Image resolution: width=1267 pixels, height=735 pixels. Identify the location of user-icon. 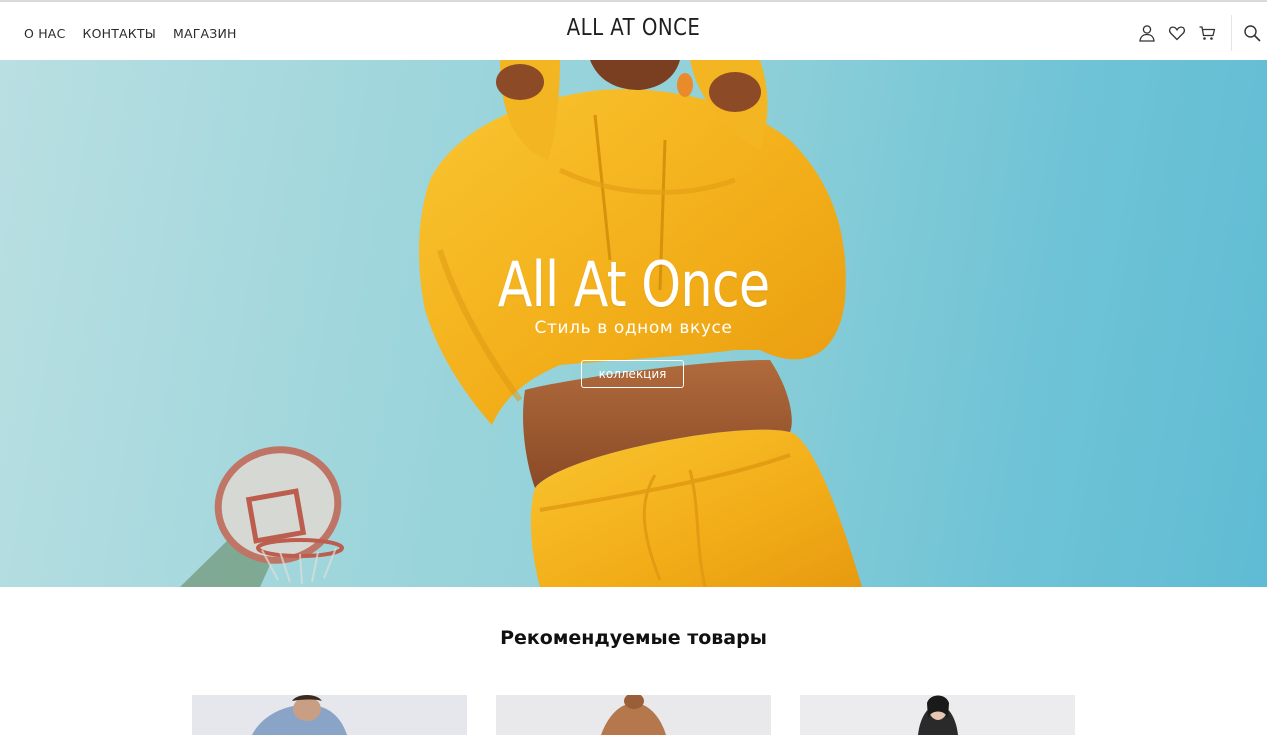
(1147, 33).